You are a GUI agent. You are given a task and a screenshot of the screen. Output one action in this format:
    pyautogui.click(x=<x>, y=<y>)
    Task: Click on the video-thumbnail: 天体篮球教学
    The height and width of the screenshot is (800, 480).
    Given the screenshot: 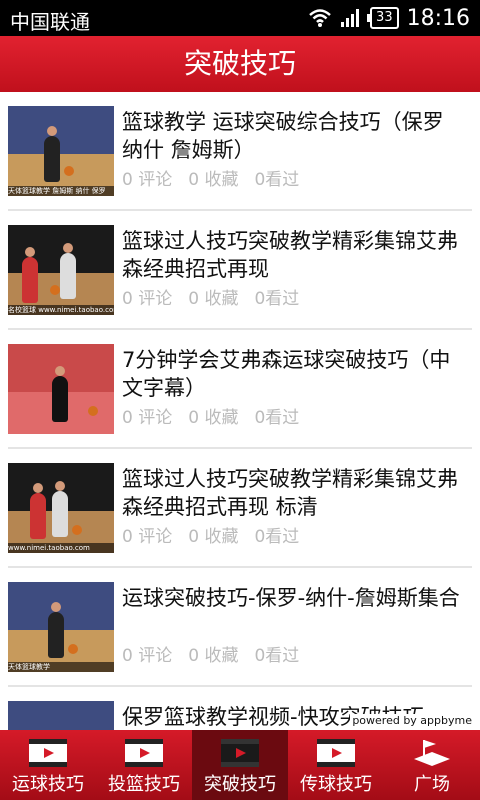 What is the action you would take?
    pyautogui.click(x=61, y=627)
    